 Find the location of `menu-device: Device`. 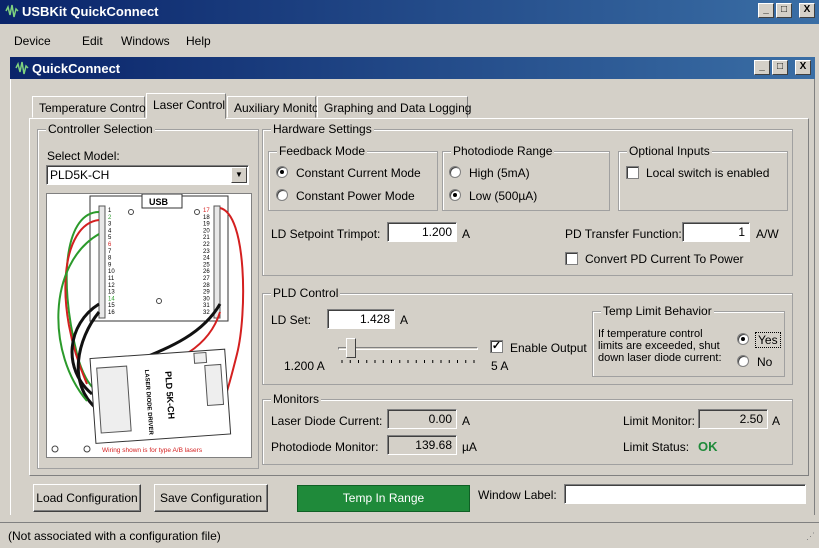

menu-device: Device is located at coordinates (32, 41).